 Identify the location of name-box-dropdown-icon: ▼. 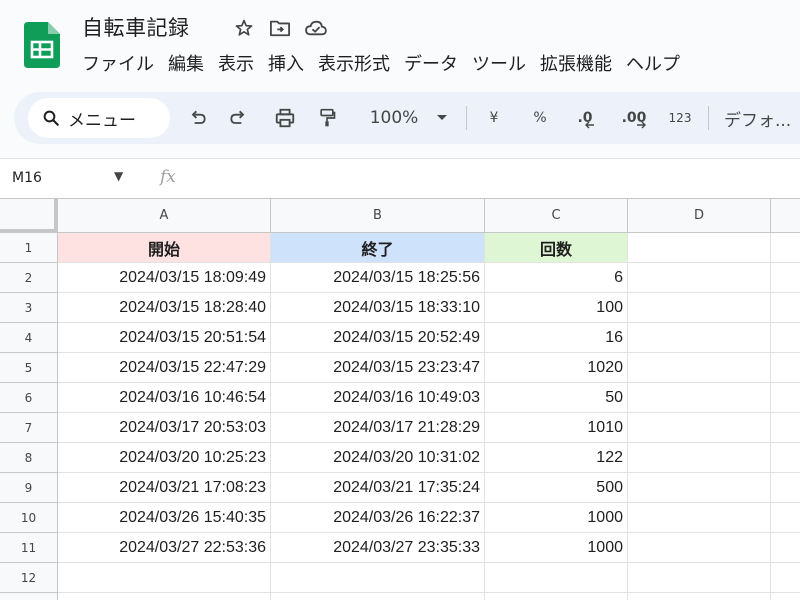
(118, 176).